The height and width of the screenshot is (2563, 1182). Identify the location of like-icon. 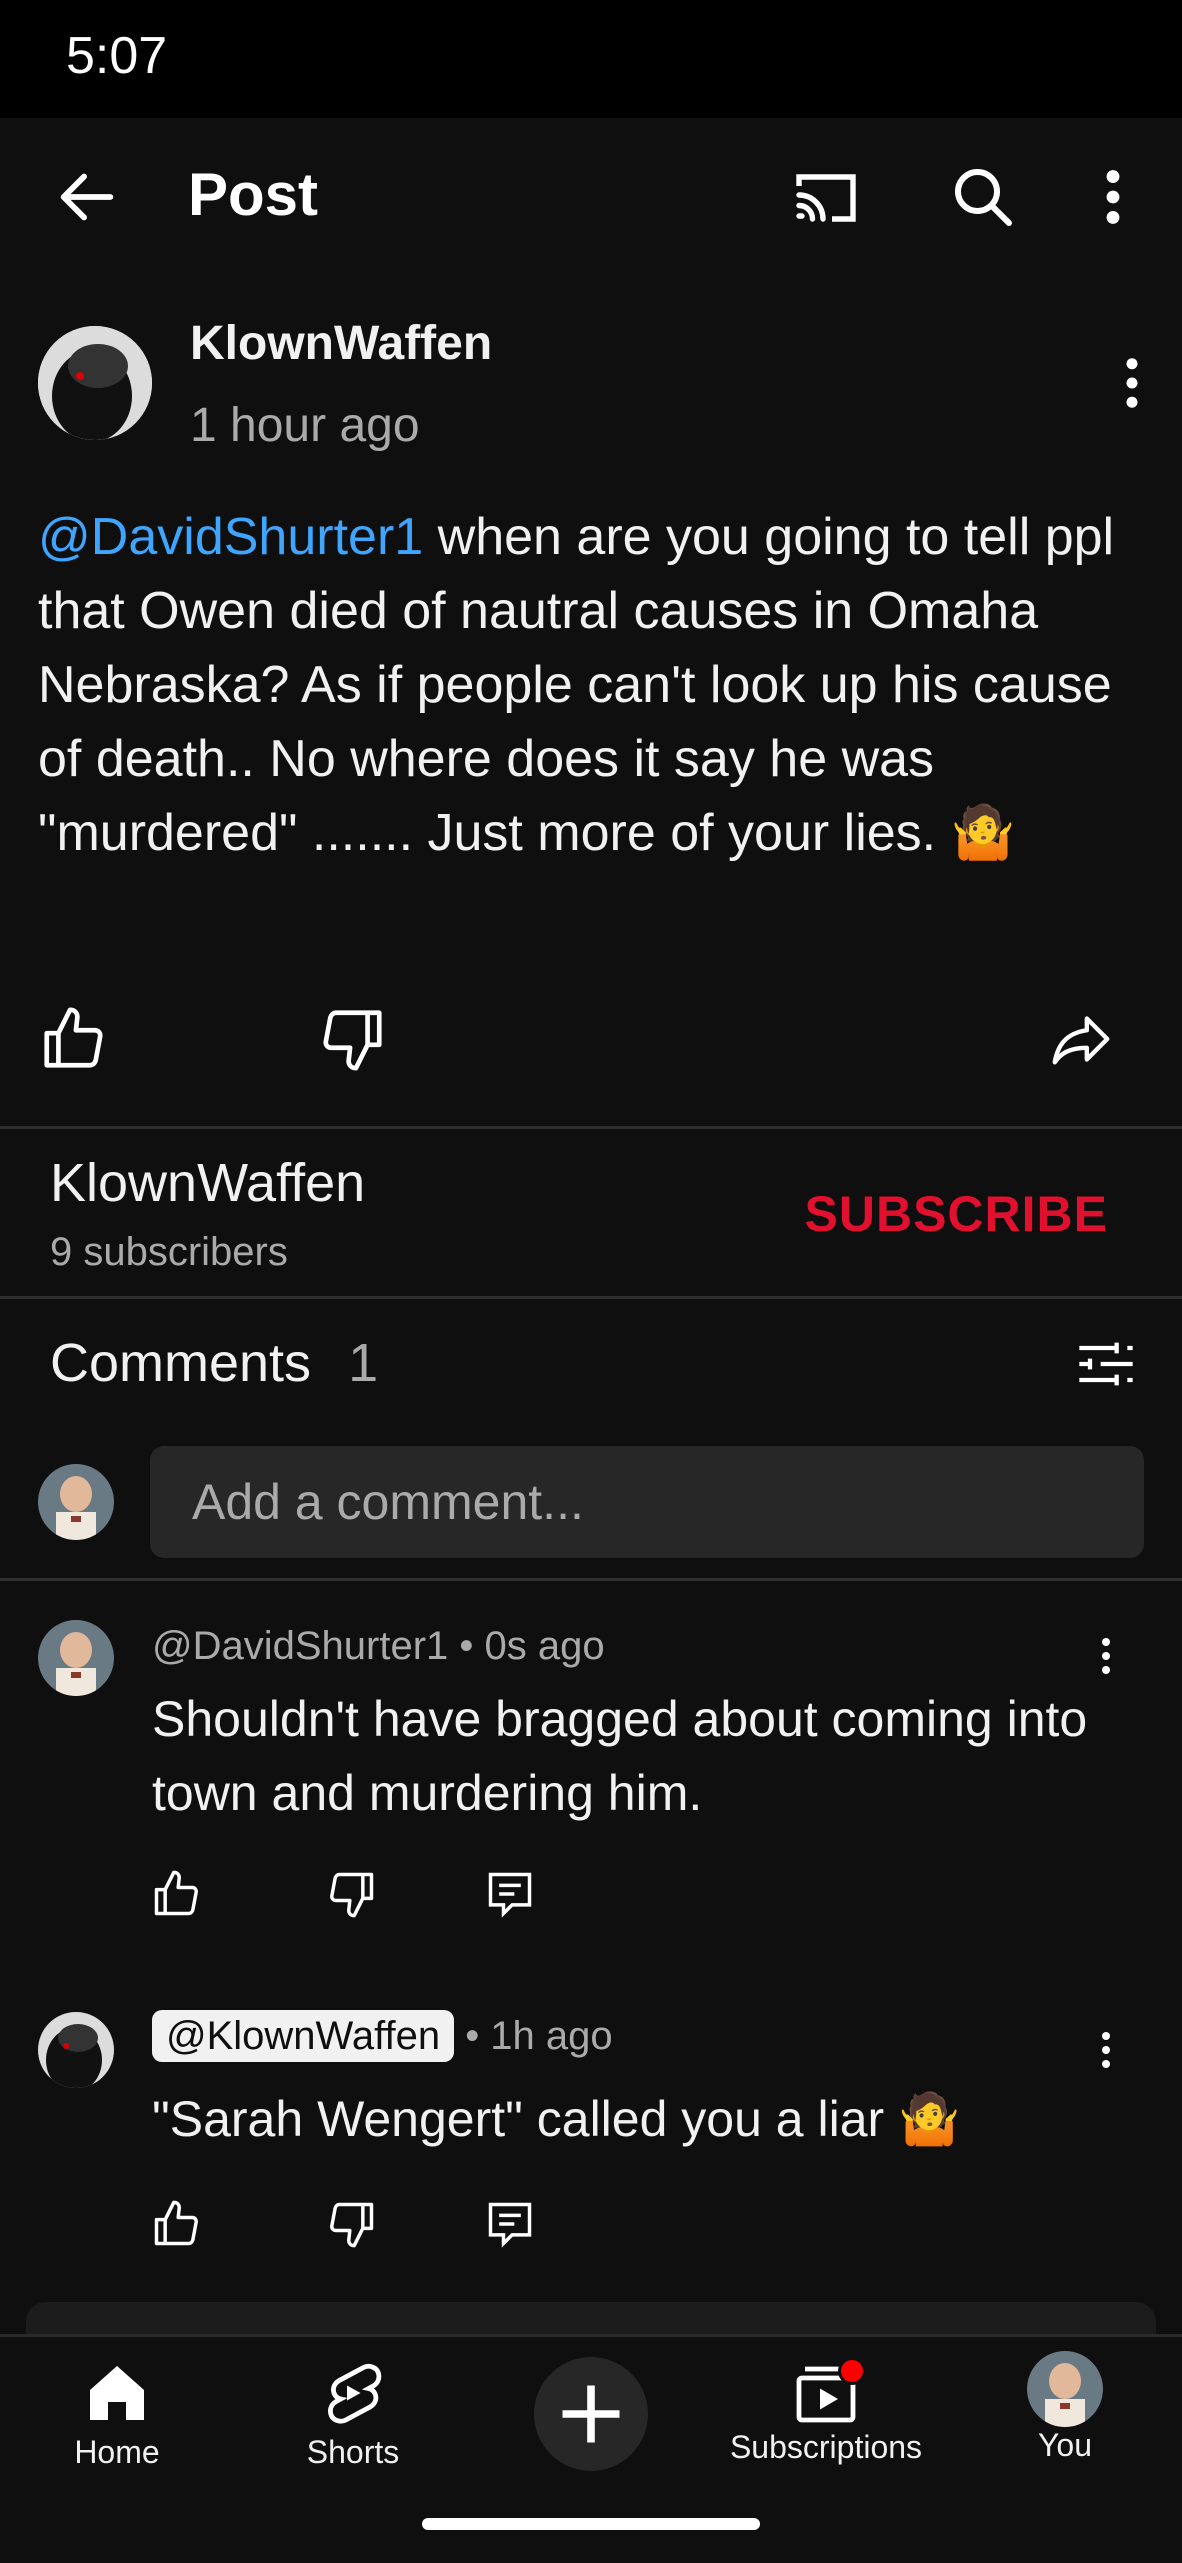
(73, 1039).